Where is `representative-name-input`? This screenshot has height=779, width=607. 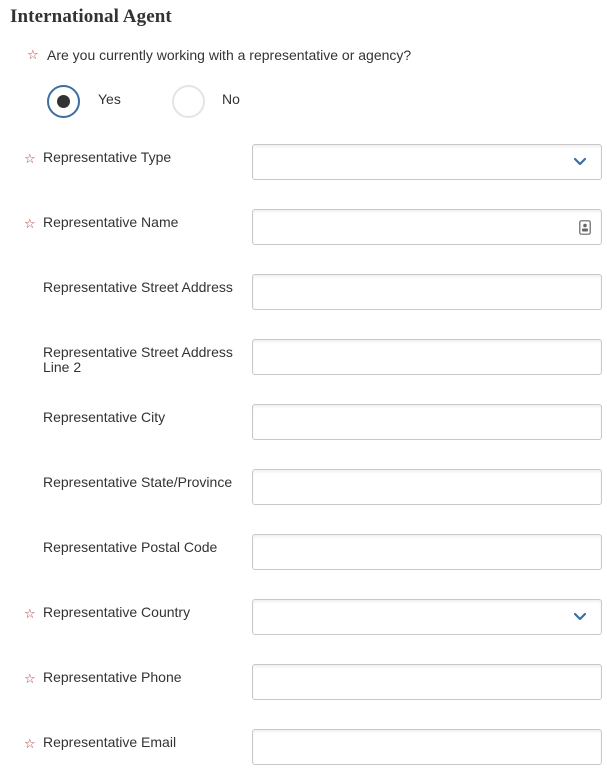 representative-name-input is located at coordinates (427, 227).